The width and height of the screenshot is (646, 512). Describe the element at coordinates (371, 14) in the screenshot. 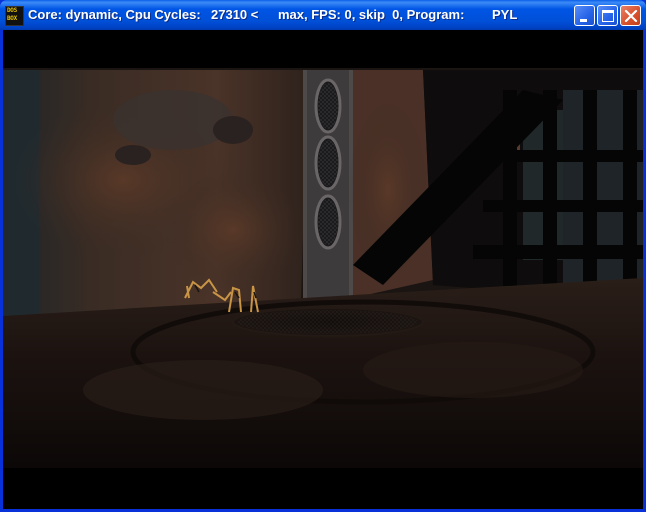

I see `title-status-text: max, FPS: 0, skip 0, Program:` at that location.